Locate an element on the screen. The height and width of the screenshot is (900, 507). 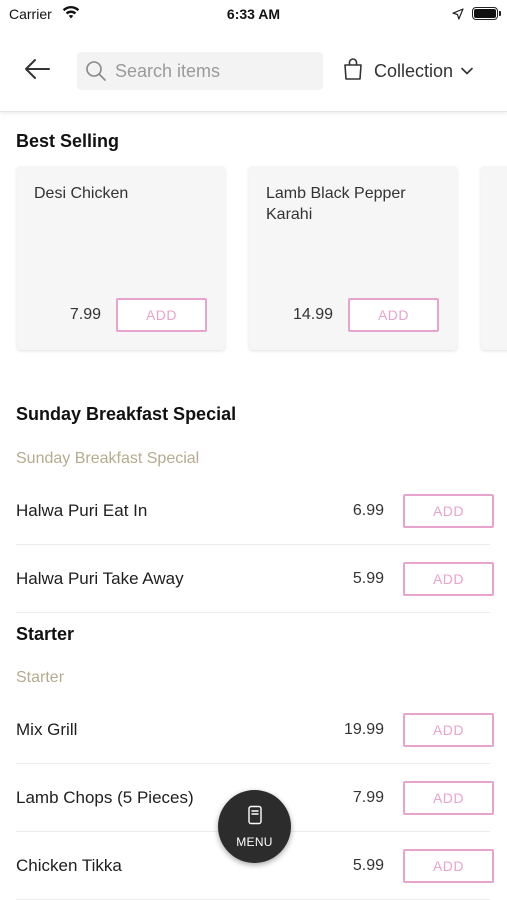
item-name: Halwa Puri Eat In is located at coordinates (82, 510).